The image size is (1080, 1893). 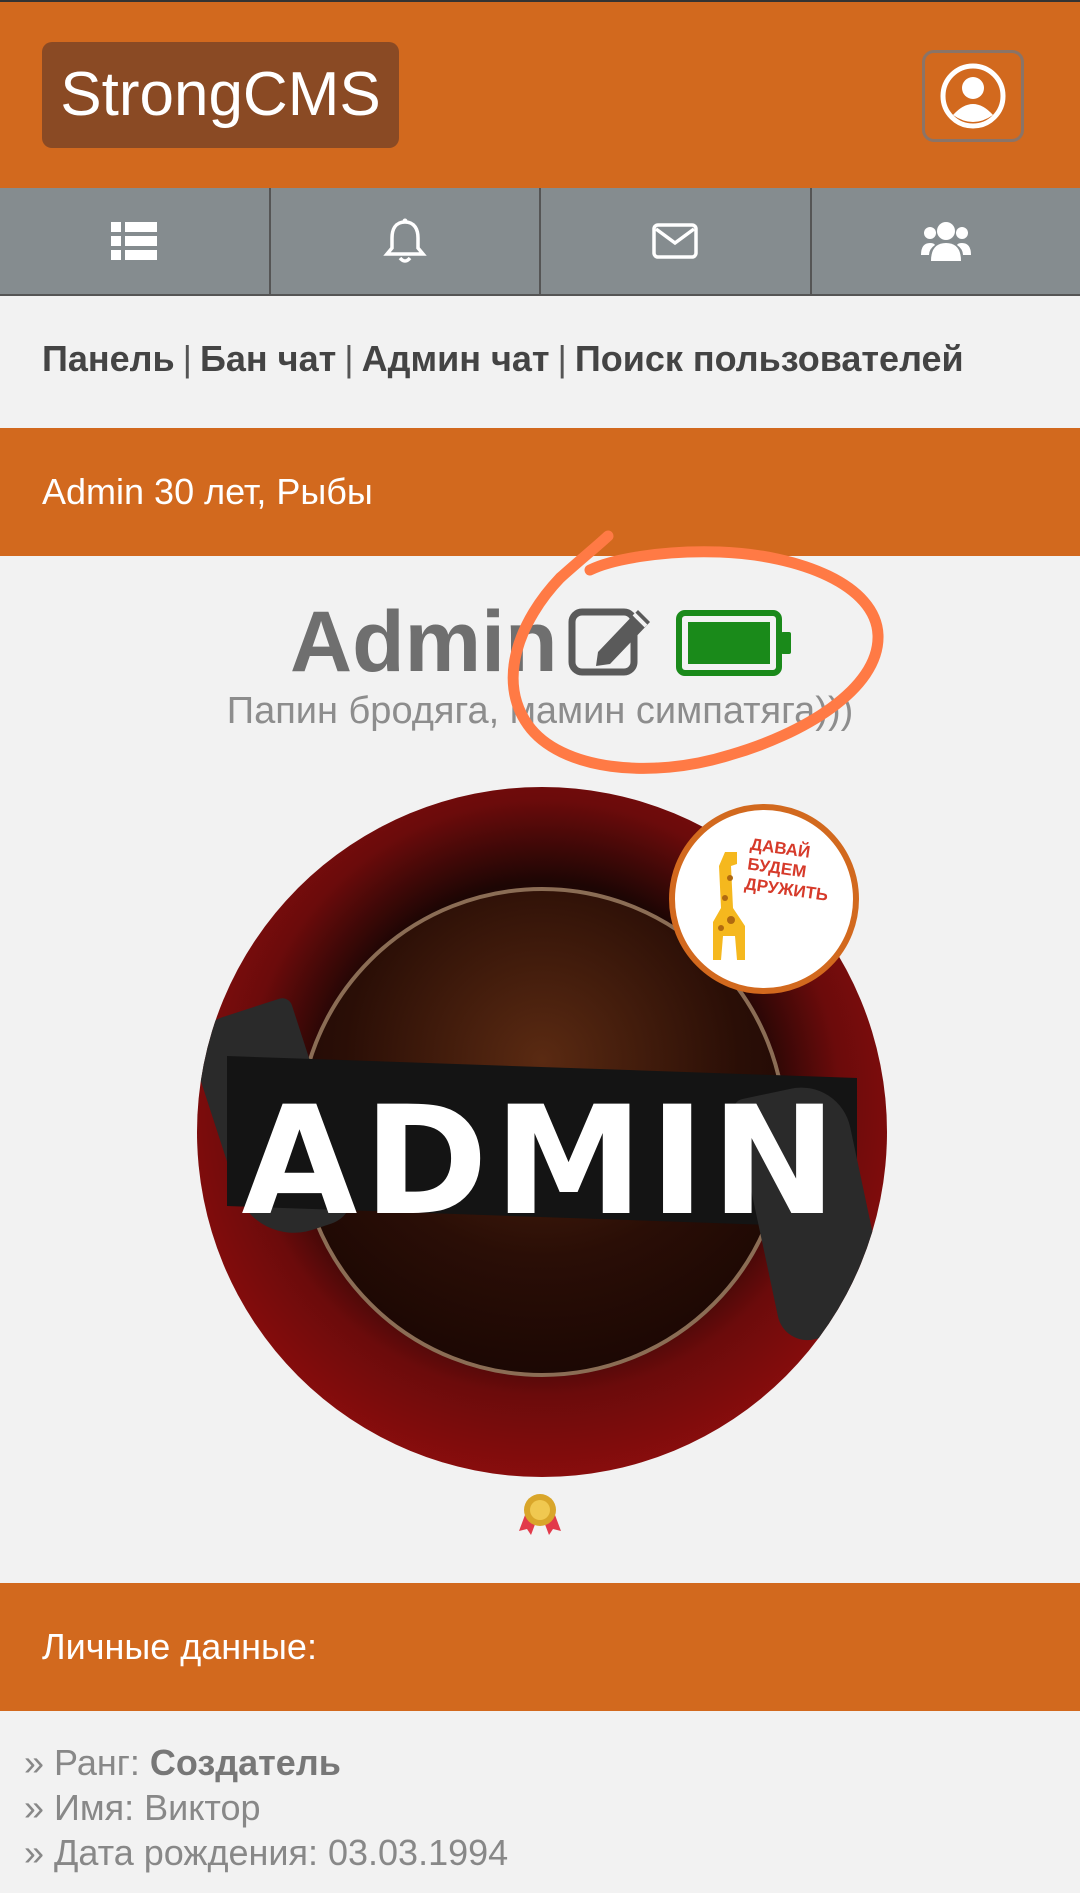 What do you see at coordinates (542, 1162) in the screenshot?
I see `avatar-text: ADMIN` at bounding box center [542, 1162].